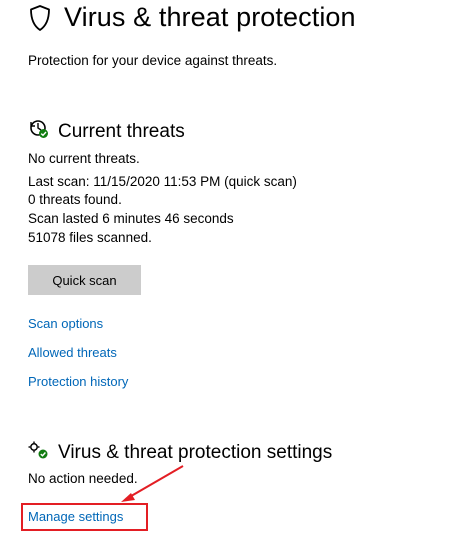  I want to click on quick-scan-button: Quick scan, so click(84, 280).